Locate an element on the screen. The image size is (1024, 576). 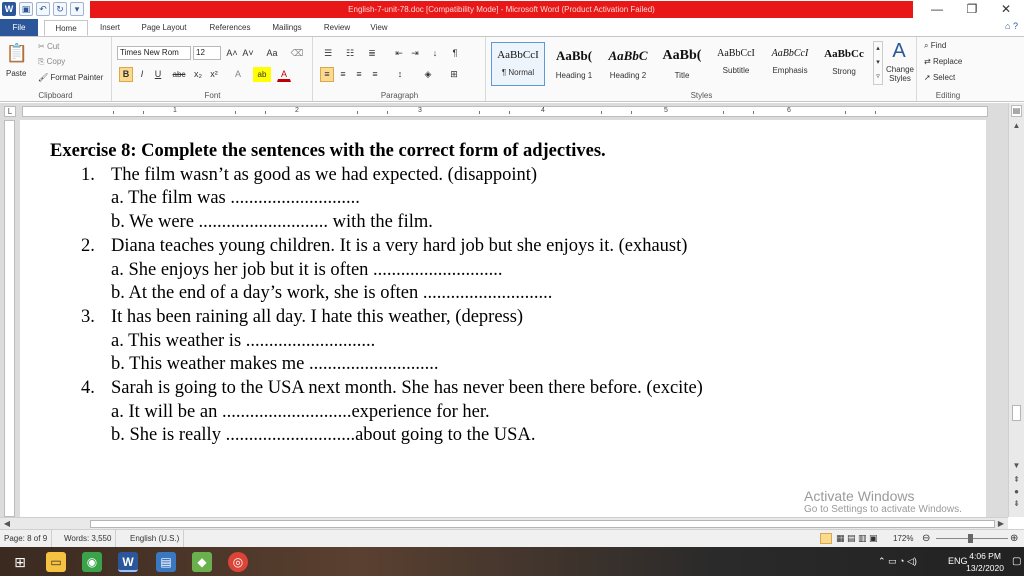
shading-icon: ◈ is located at coordinates (428, 74).